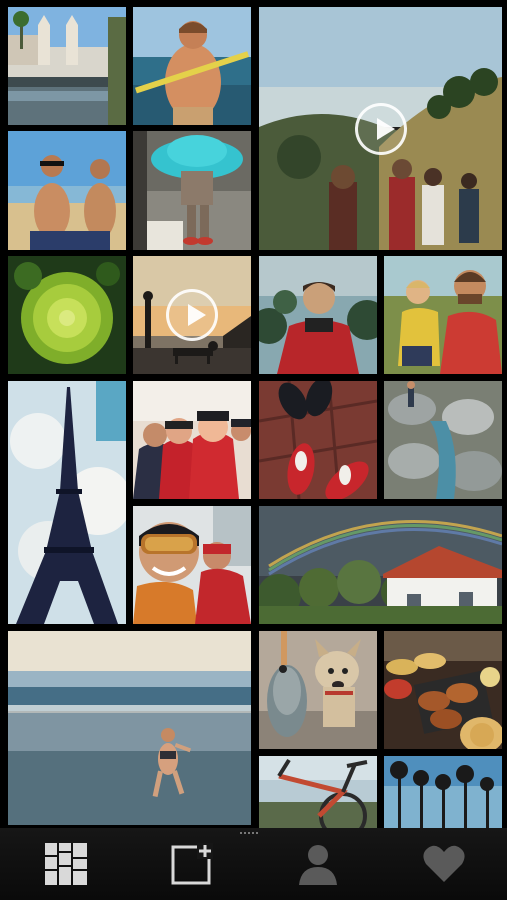 The width and height of the screenshot is (507, 900). I want to click on photo-father-child, so click(443, 315).